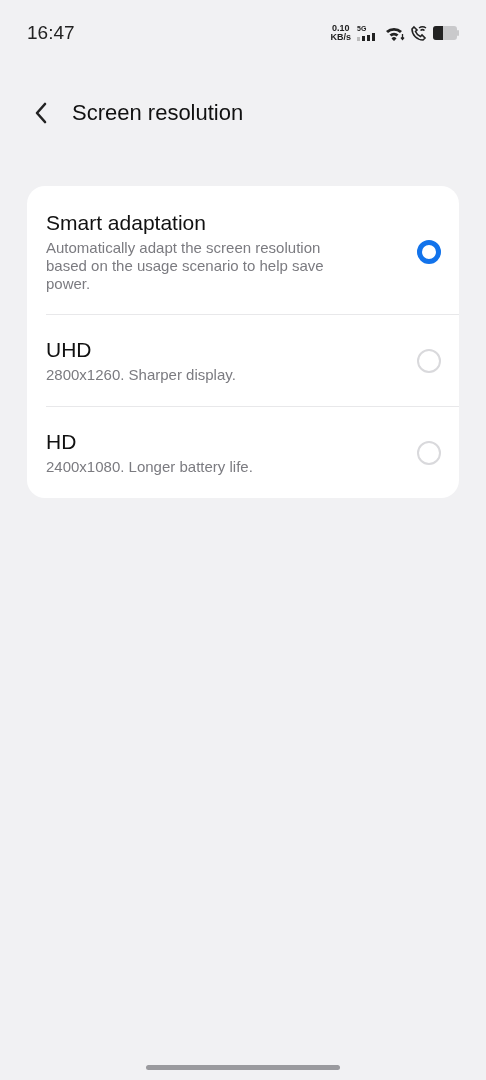  What do you see at coordinates (185, 266) in the screenshot?
I see `option-description: Automatically adapt the screen resolution based on the usage scenario to help save power.` at bounding box center [185, 266].